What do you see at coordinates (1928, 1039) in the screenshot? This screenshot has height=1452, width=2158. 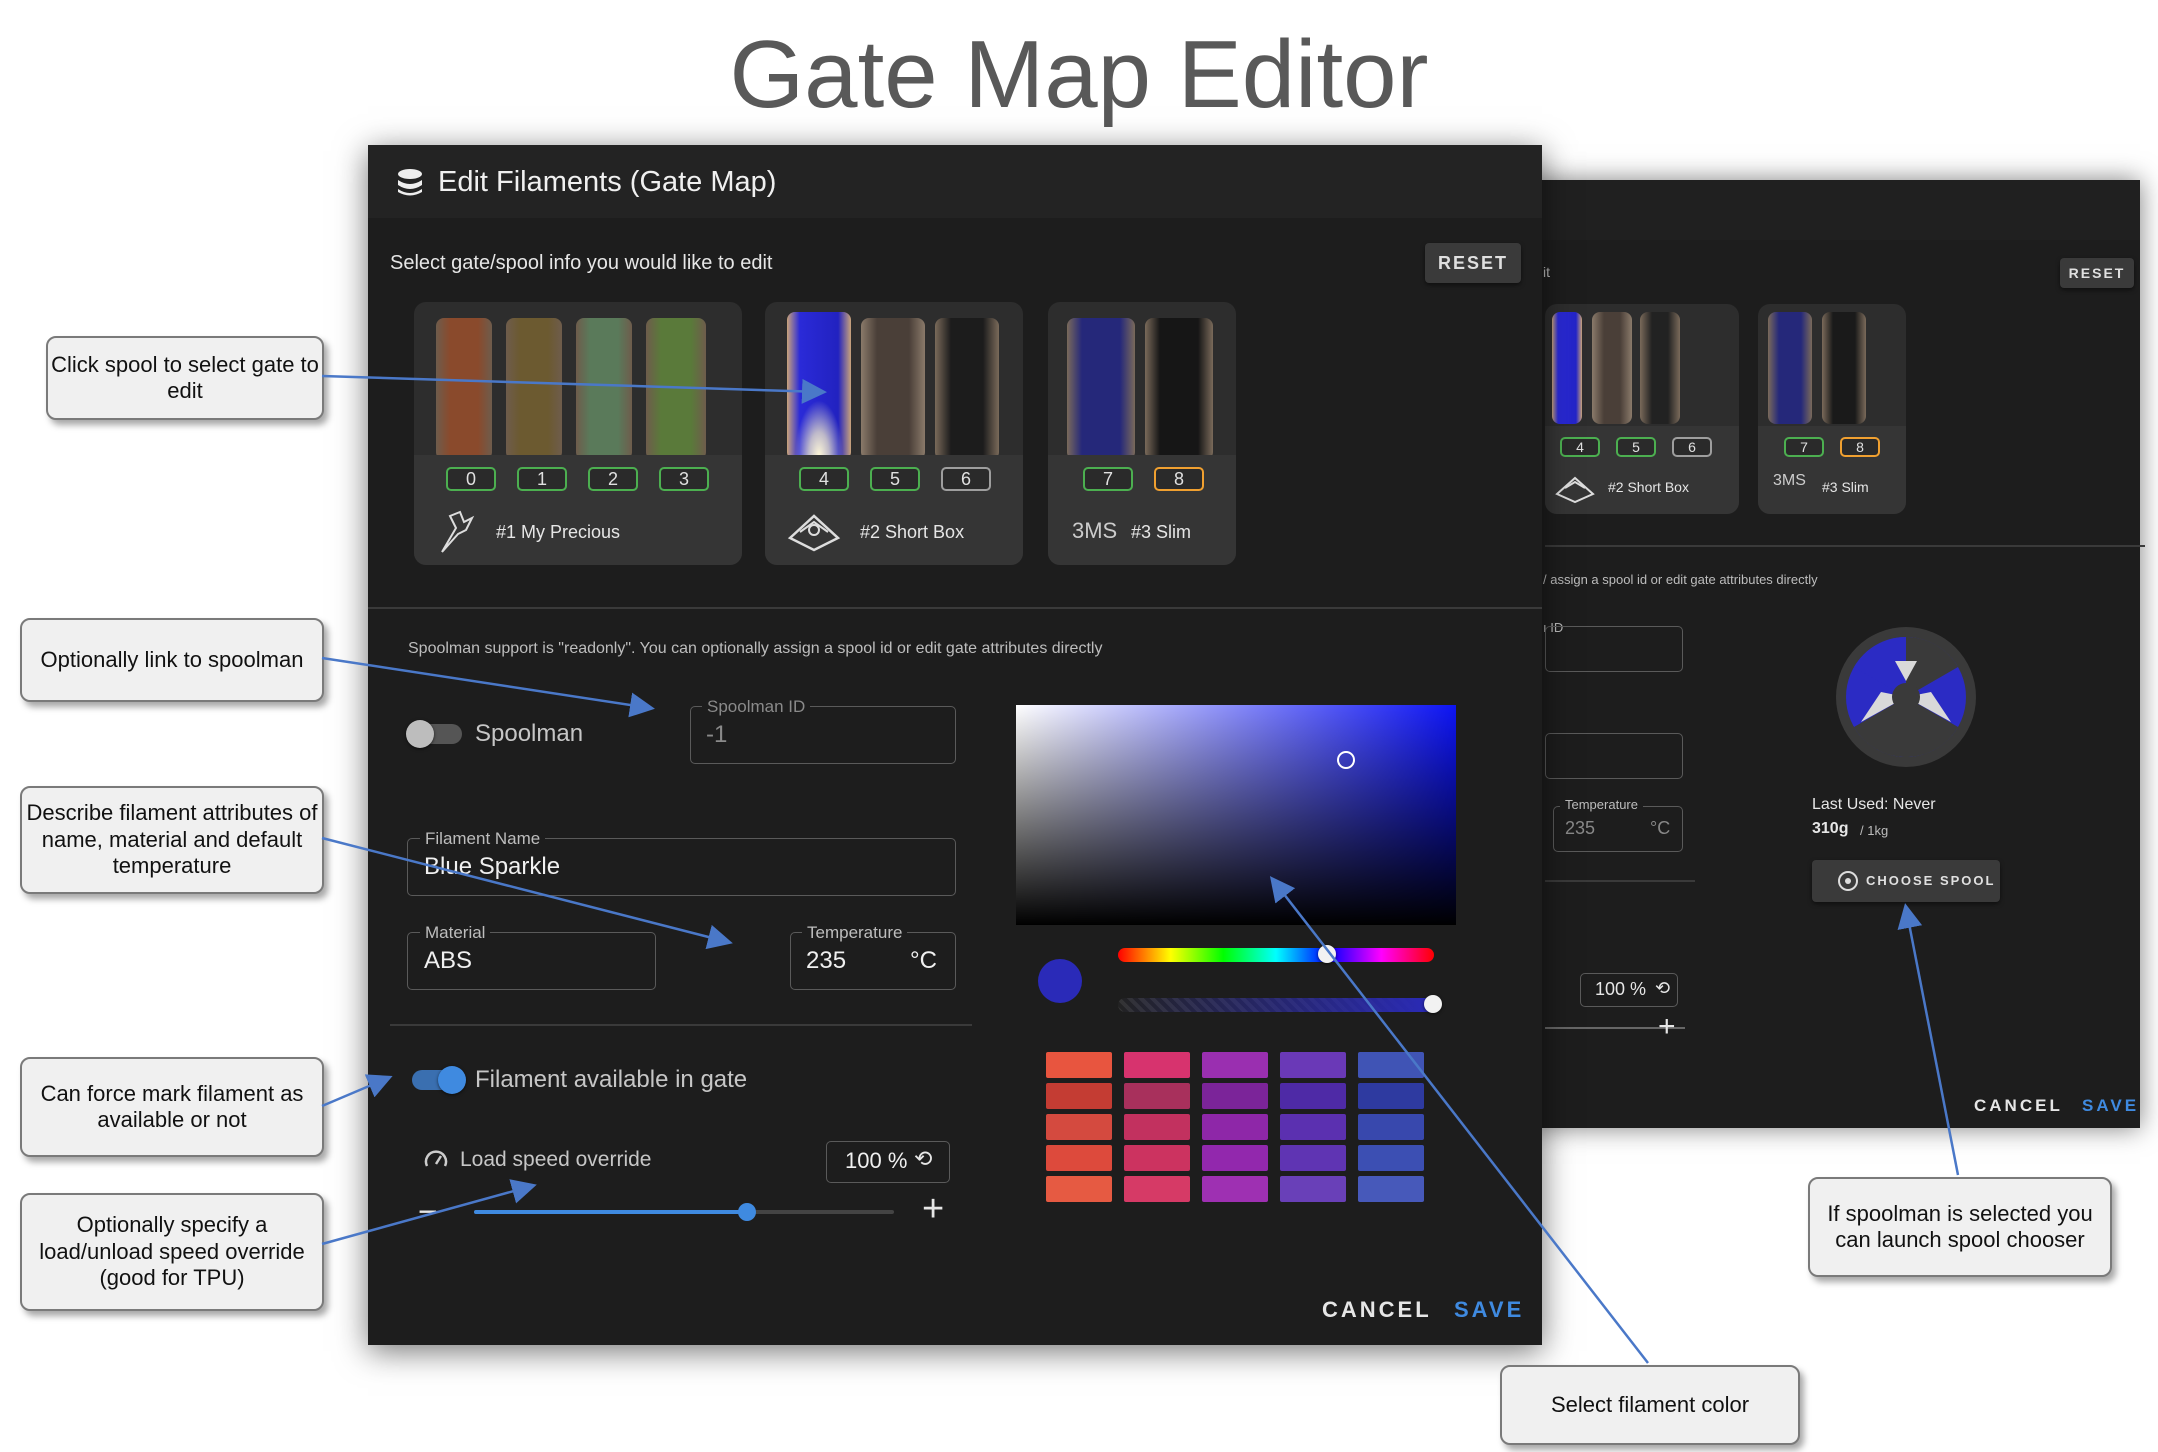 I see `arrow-spool-chooser` at bounding box center [1928, 1039].